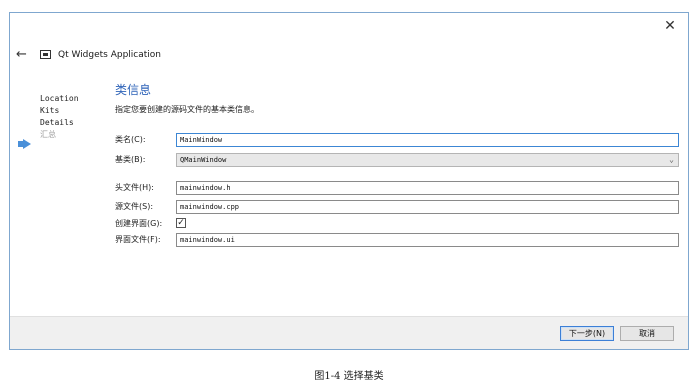  Describe the element at coordinates (138, 239) in the screenshot. I see `form-file-label: 界面文件(F):` at that location.